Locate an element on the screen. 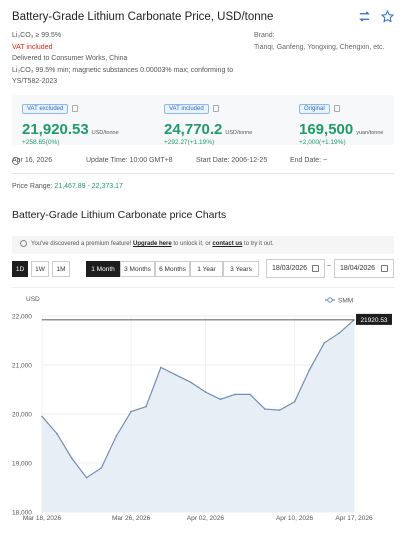  divider is located at coordinates (203, 173).